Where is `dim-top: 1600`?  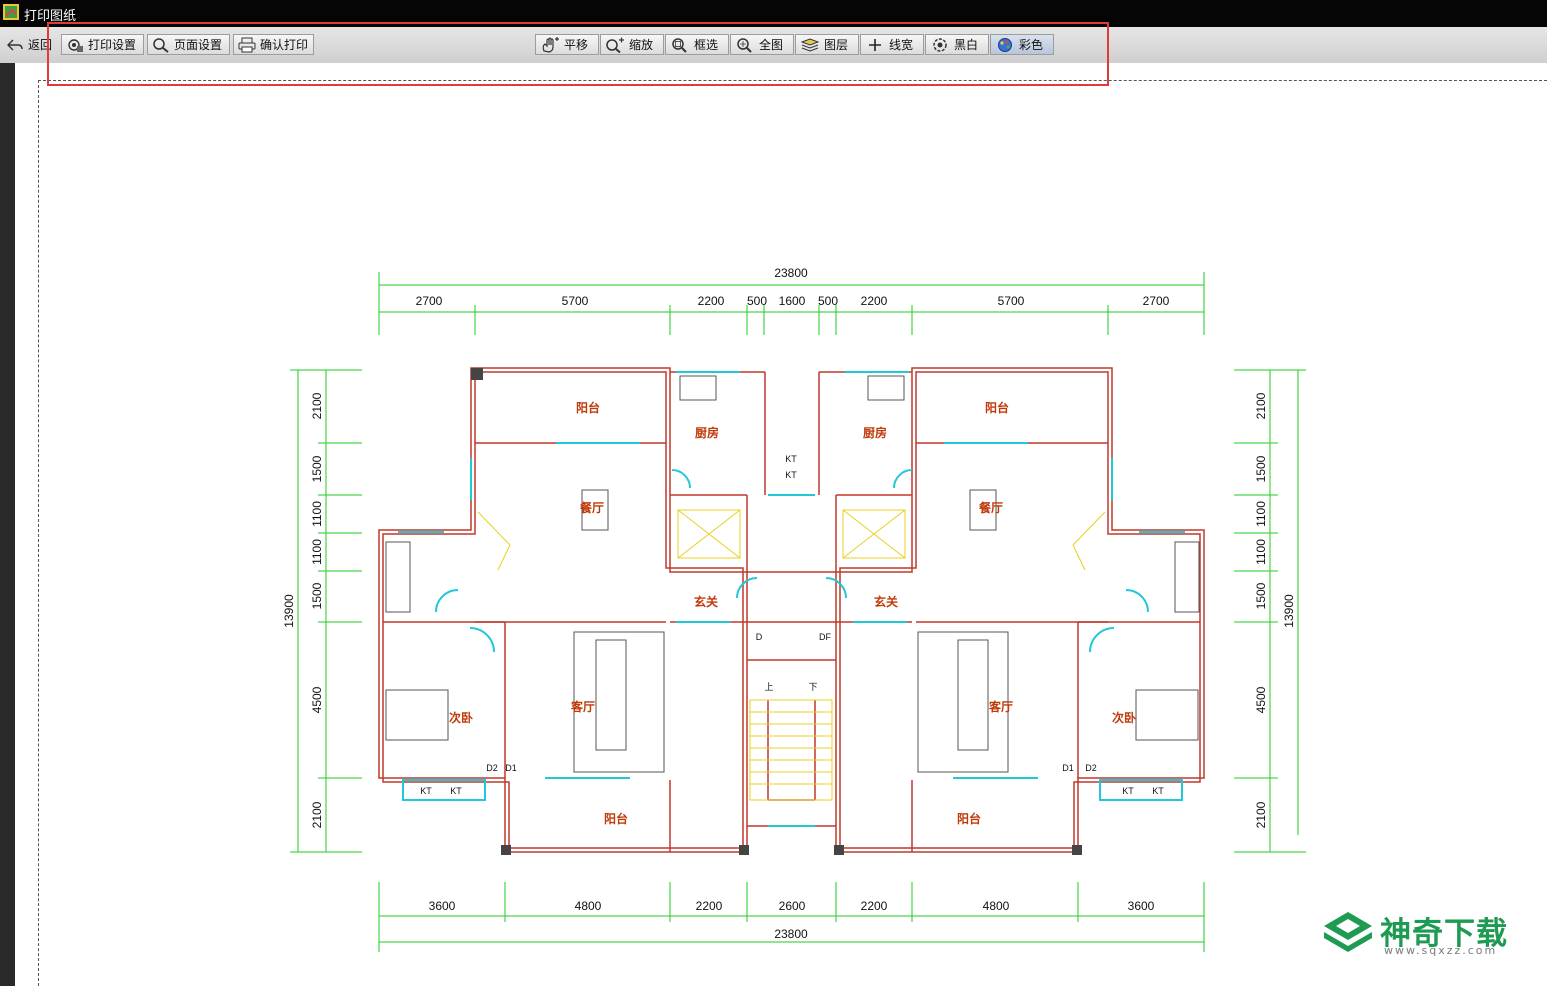 dim-top: 1600 is located at coordinates (792, 301).